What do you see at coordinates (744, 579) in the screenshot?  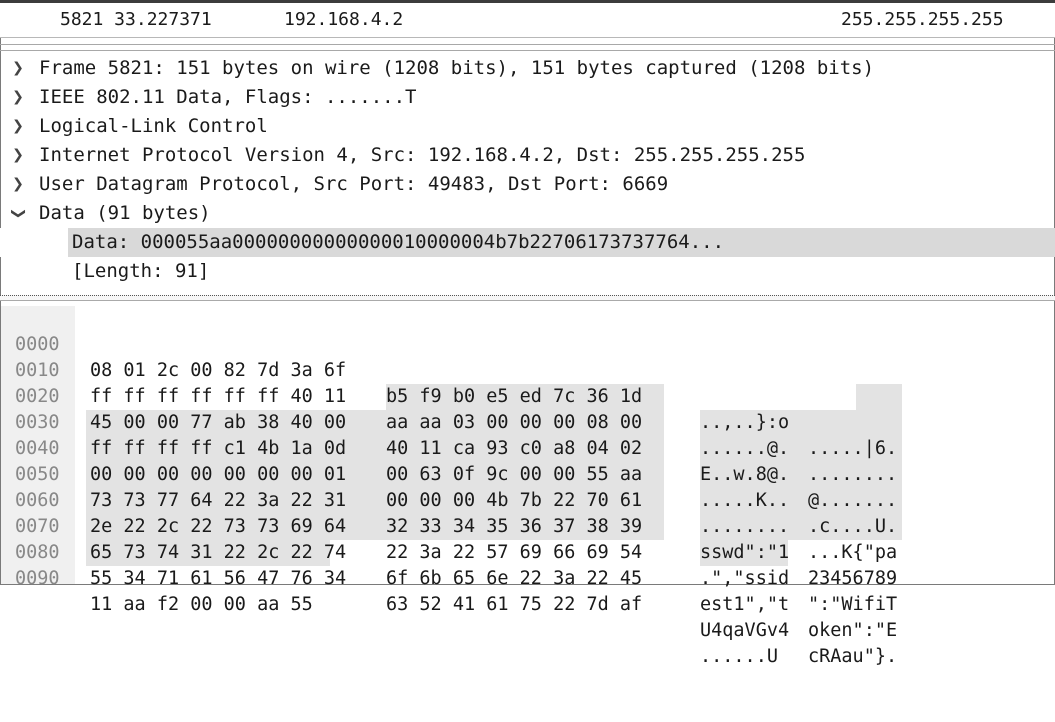 I see `ascii-bytes: .","ssid` at bounding box center [744, 579].